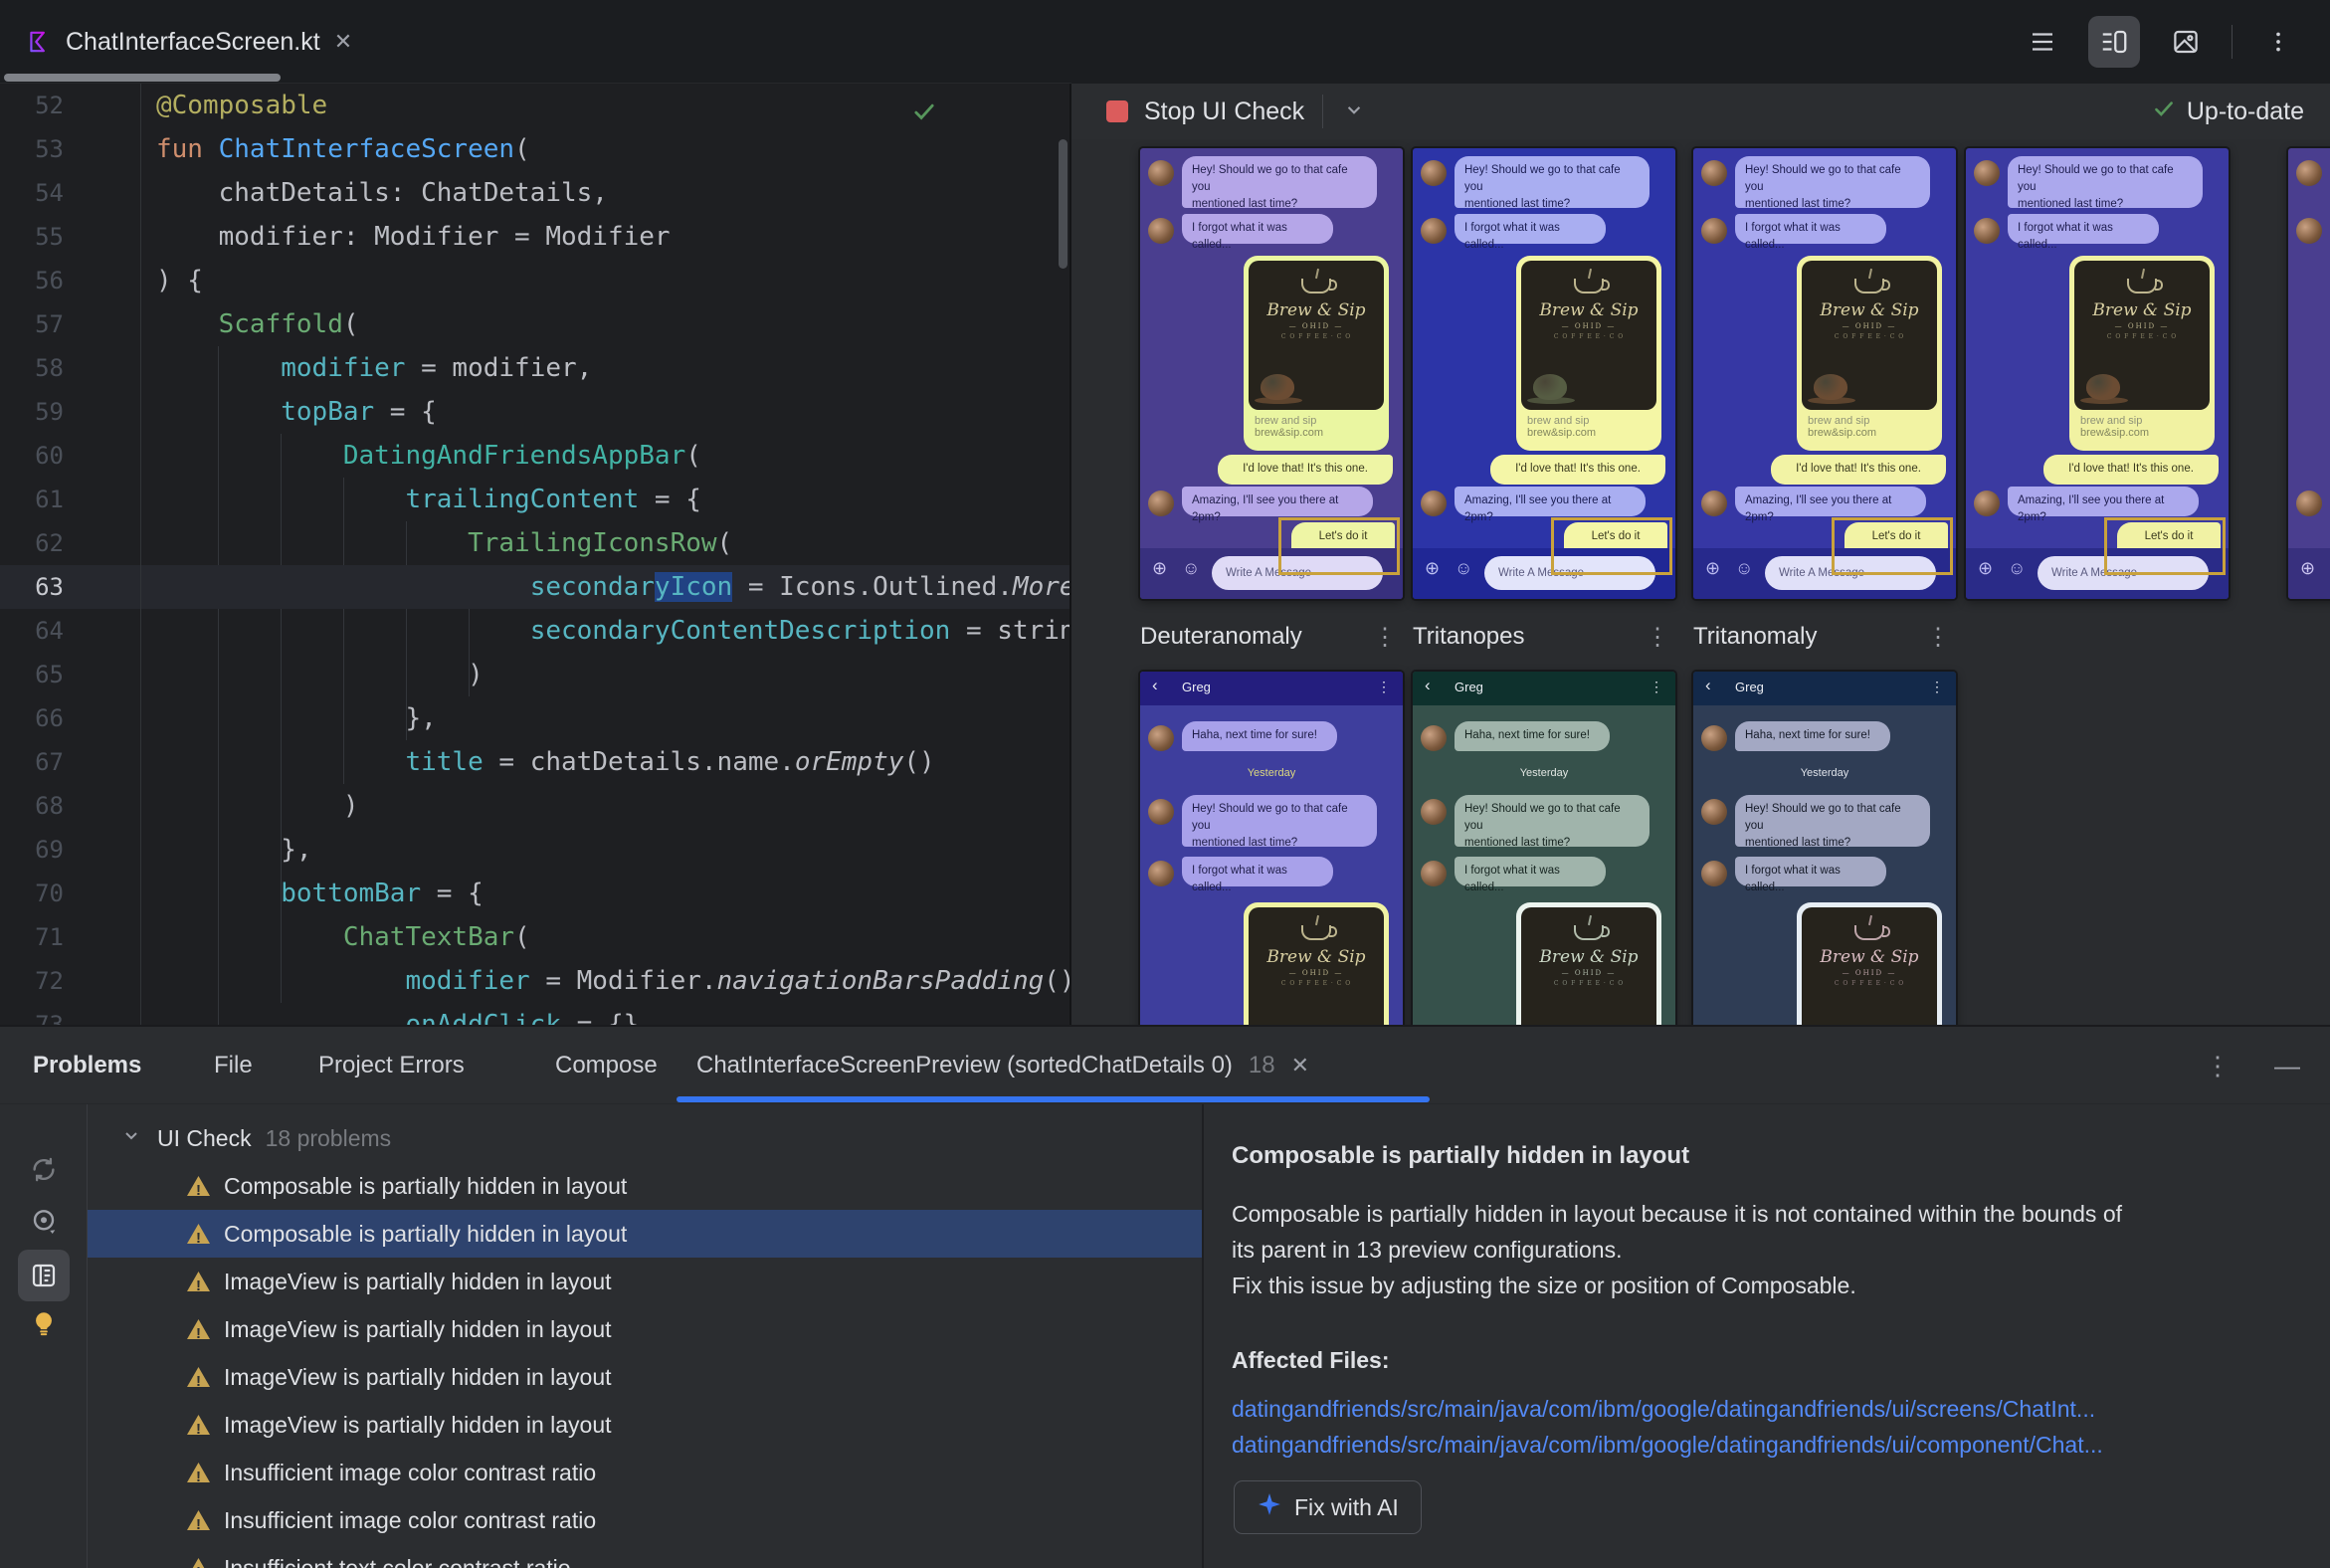 The height and width of the screenshot is (1568, 2330). What do you see at coordinates (535, 543) in the screenshot?
I see `code-line: 62 TrailingIconsRow(` at bounding box center [535, 543].